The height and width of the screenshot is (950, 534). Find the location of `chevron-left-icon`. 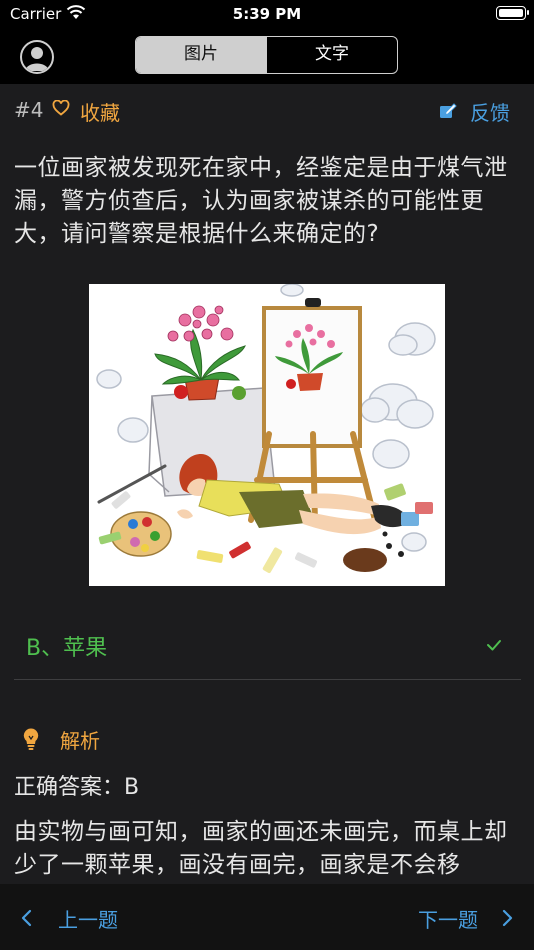

chevron-left-icon is located at coordinates (26, 918).